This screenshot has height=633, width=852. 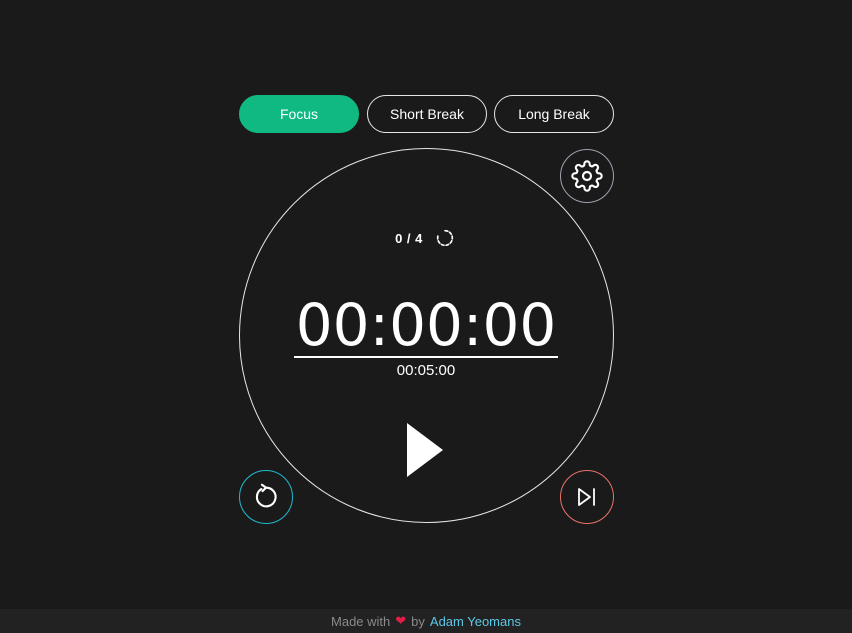 I want to click on skip-button, so click(x=587, y=497).